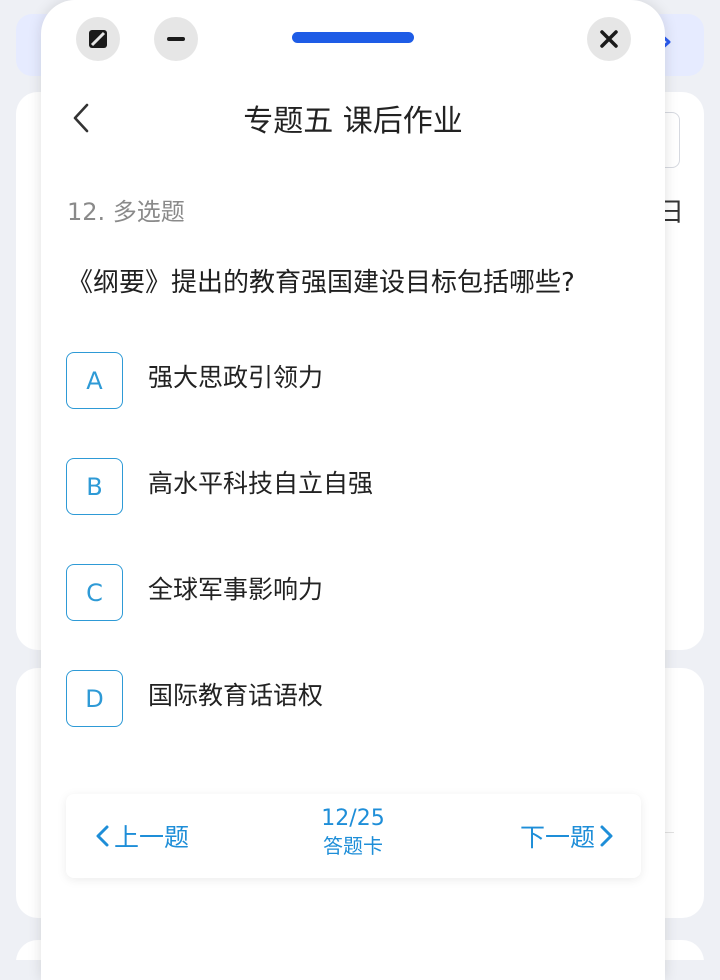 Image resolution: width=720 pixels, height=980 pixels. Describe the element at coordinates (261, 483) in the screenshot. I see `option-text: 高水平科技自立自强` at that location.